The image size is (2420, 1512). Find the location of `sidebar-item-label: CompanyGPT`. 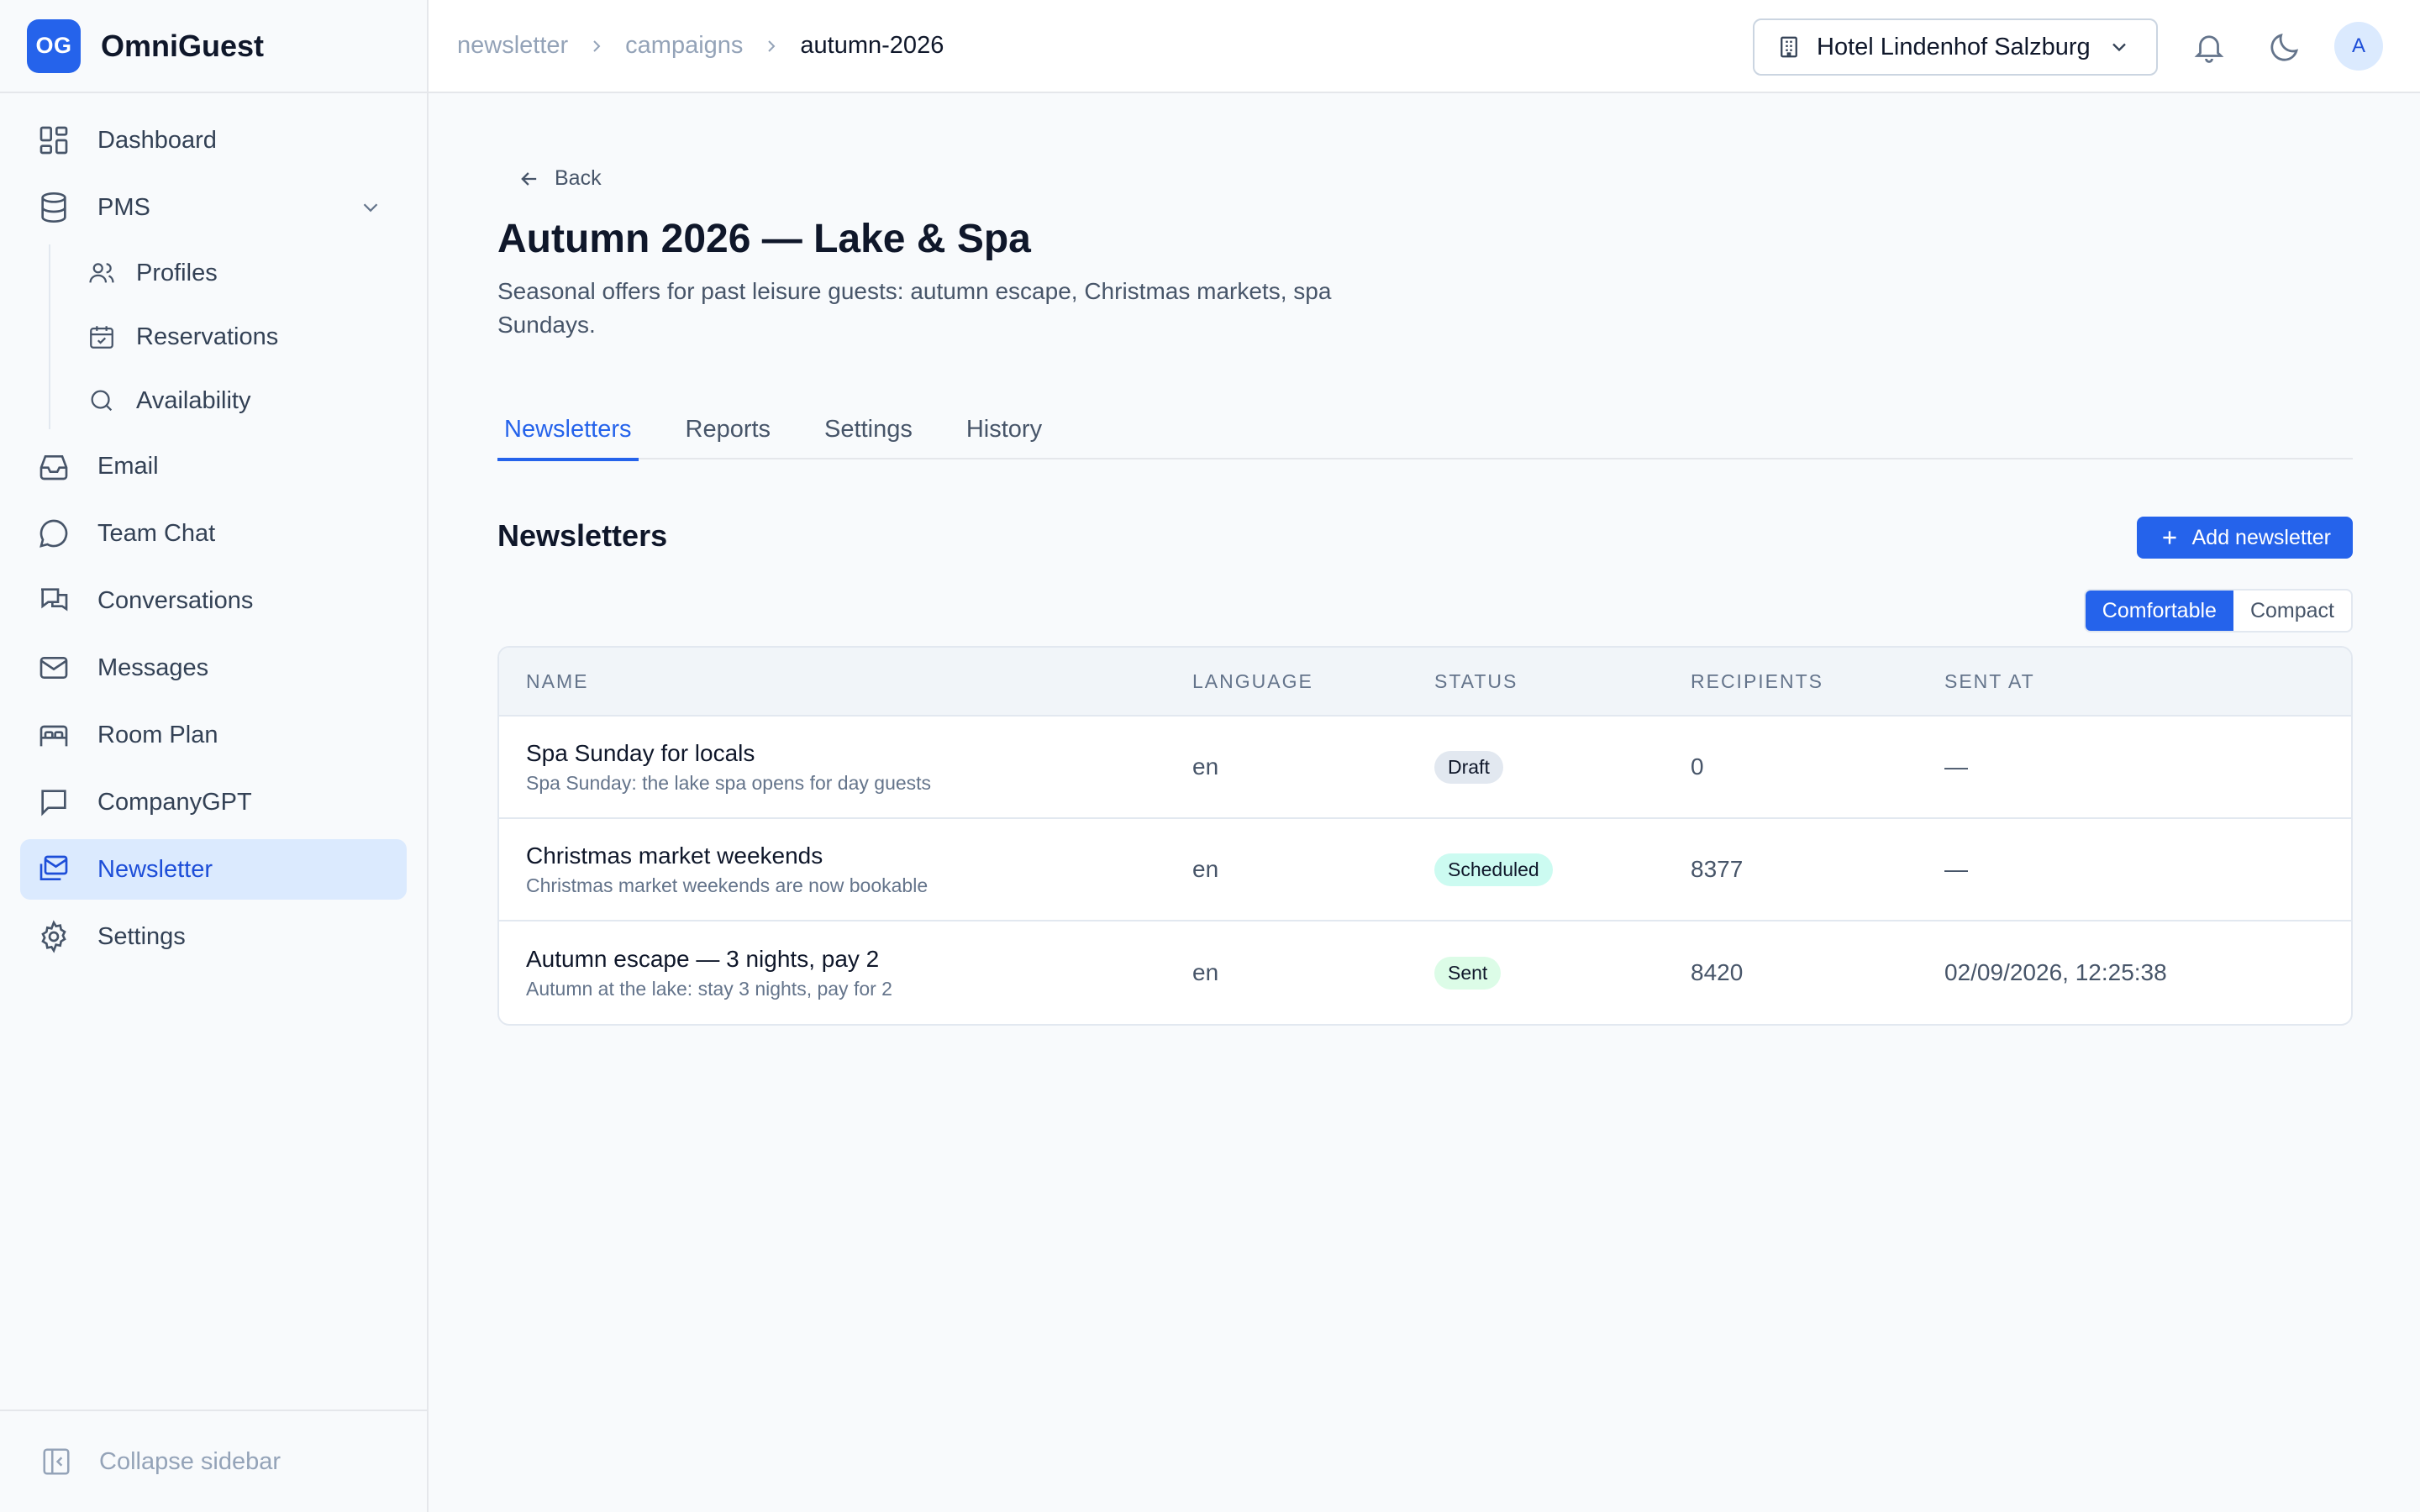

sidebar-item-label: CompanyGPT is located at coordinates (174, 802).